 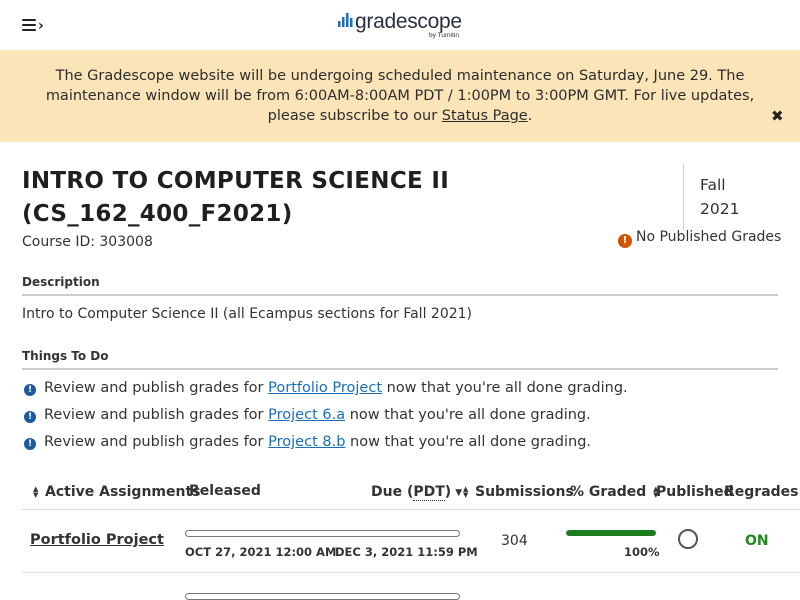 What do you see at coordinates (459, 493) in the screenshot?
I see `sort-desc-icon: ▼` at bounding box center [459, 493].